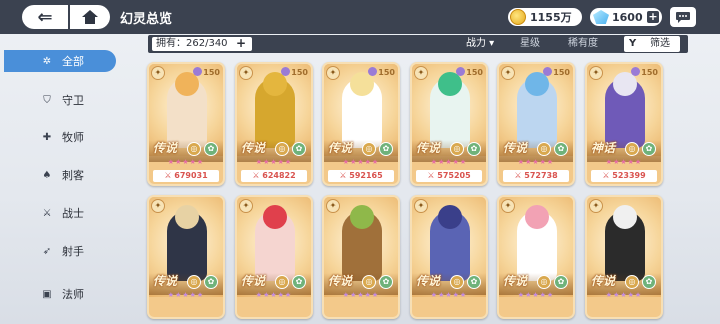 This screenshot has width=720, height=324. I want to click on gold-currency: 1155万, so click(545, 17).